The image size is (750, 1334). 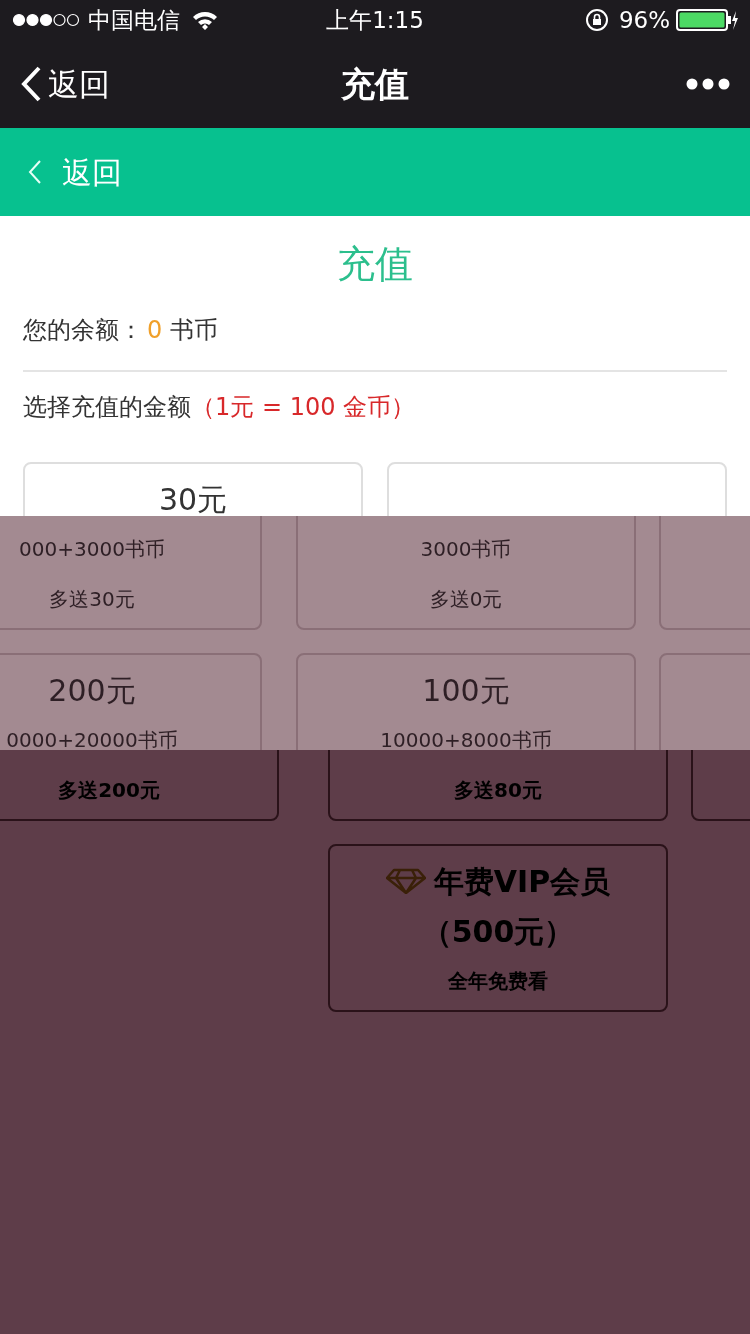 What do you see at coordinates (708, 84) in the screenshot?
I see `more-icon` at bounding box center [708, 84].